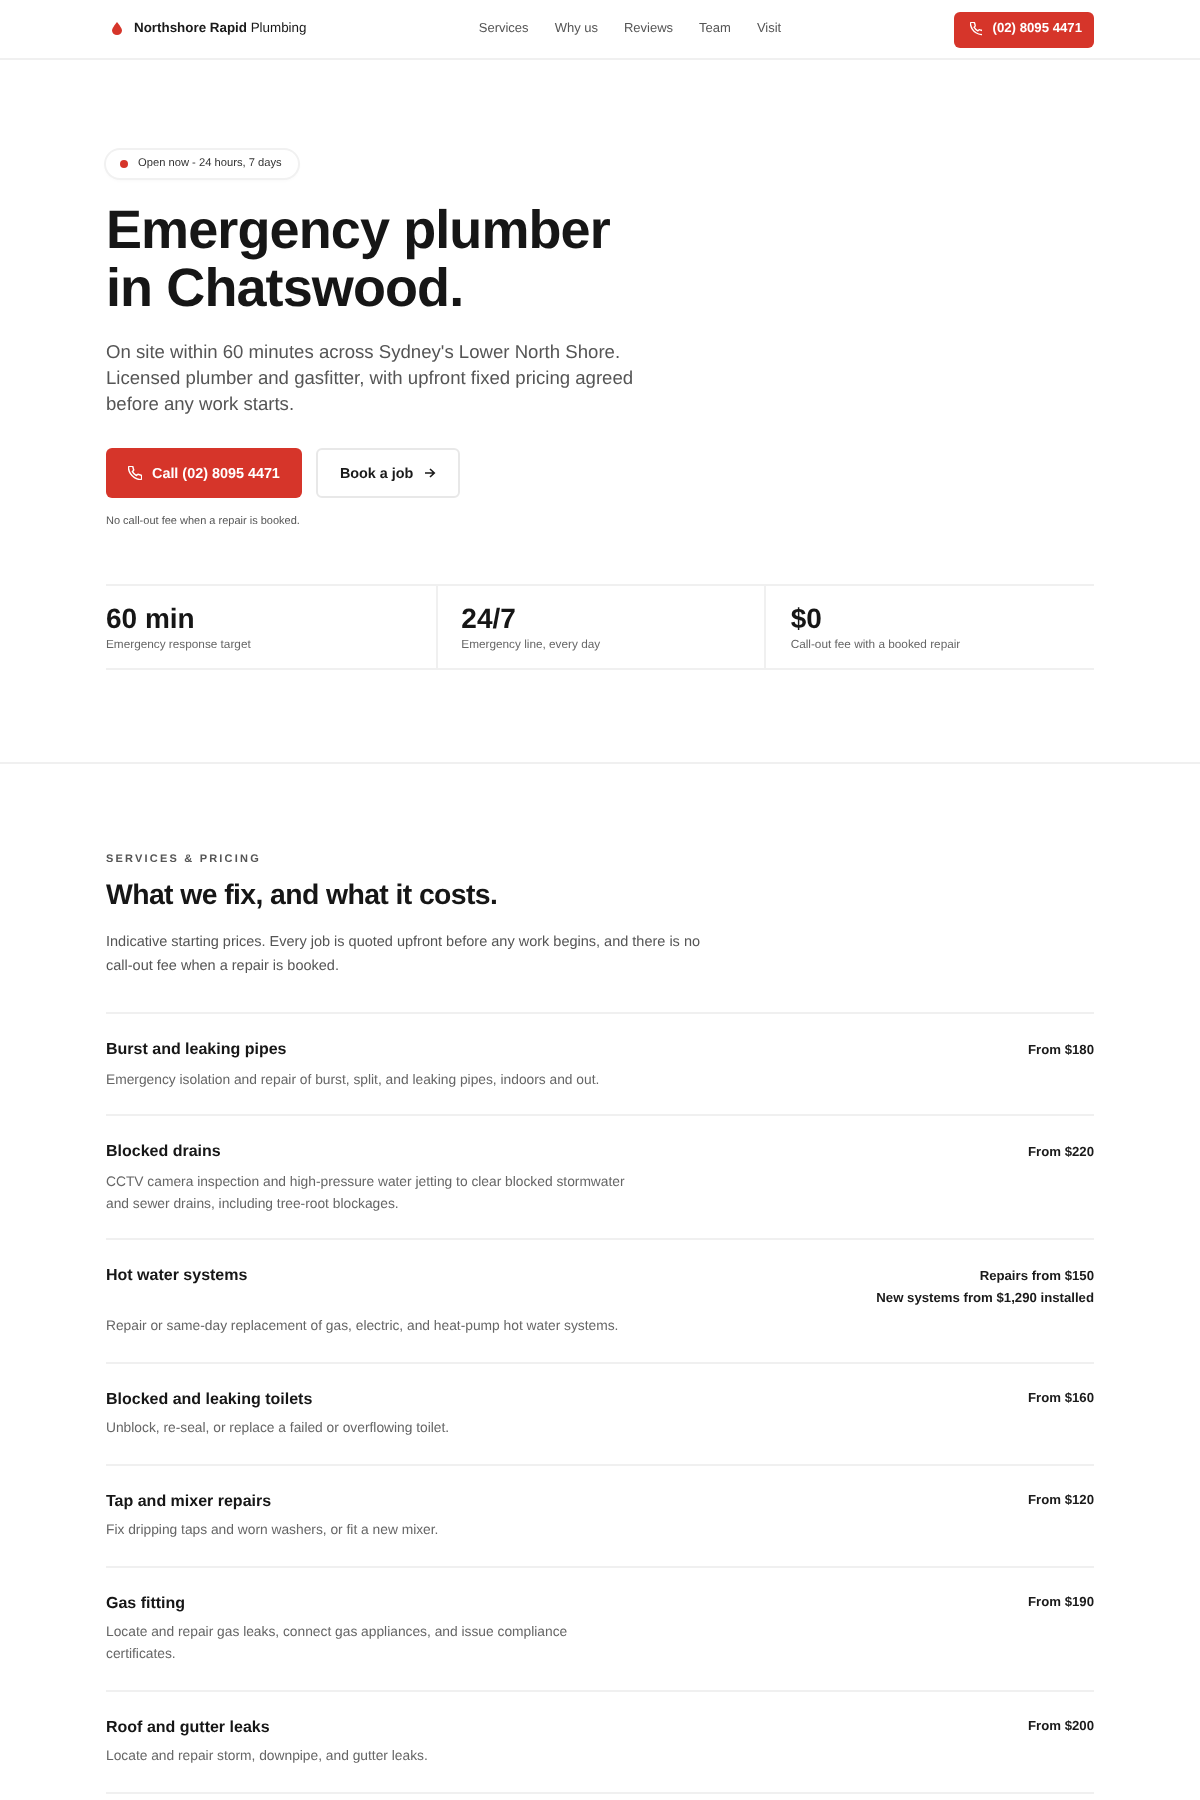 The width and height of the screenshot is (1200, 1800). Describe the element at coordinates (189, 1501) in the screenshot. I see `service-name: Tap and mixer repairs` at that location.